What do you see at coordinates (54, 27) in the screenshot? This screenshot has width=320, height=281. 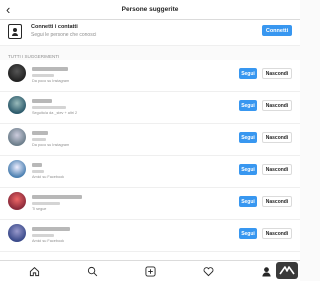 I see `connect-title: Connetti i contatti` at bounding box center [54, 27].